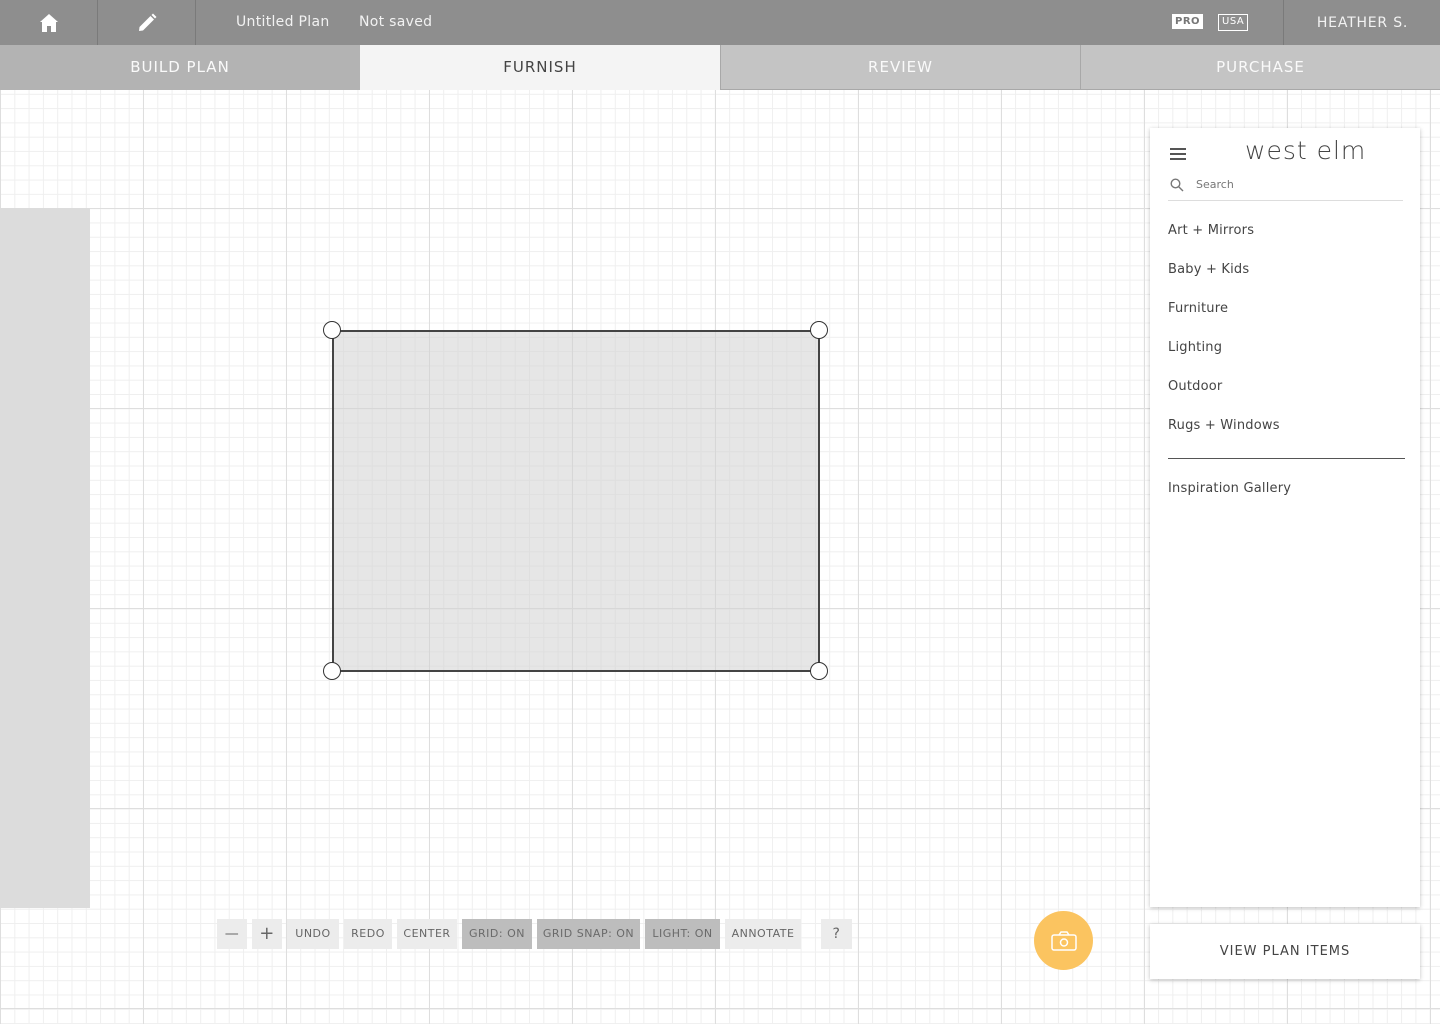  I want to click on pro-badge: PRO, so click(1188, 21).